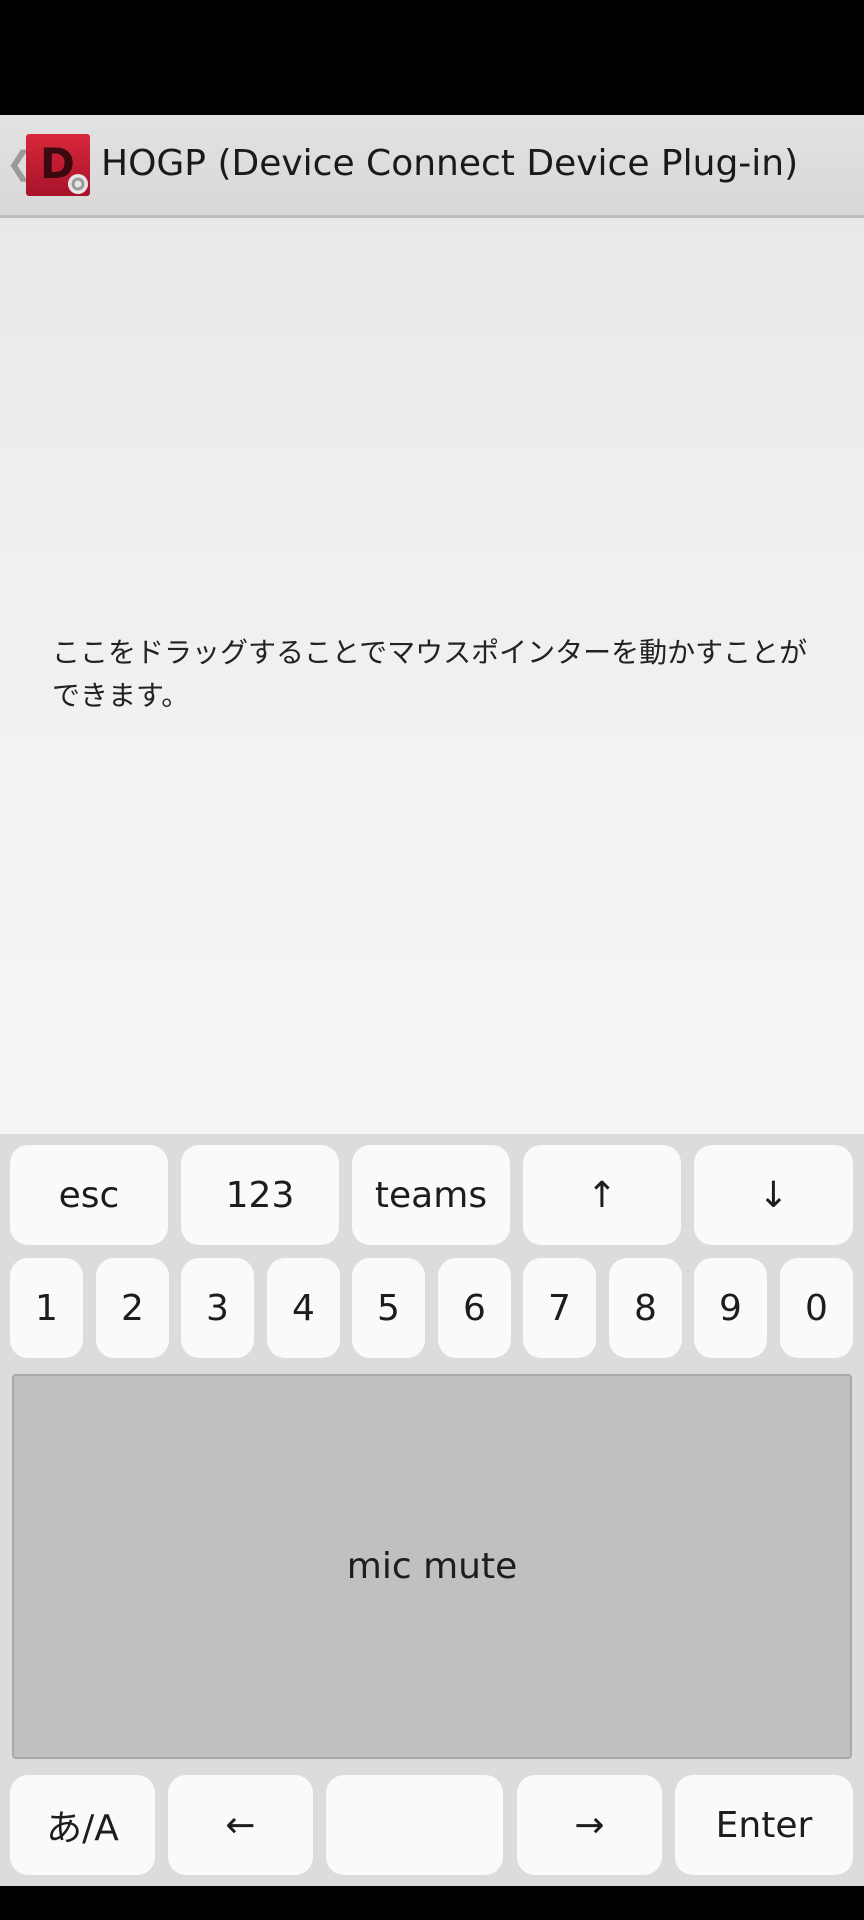 The height and width of the screenshot is (1920, 864). What do you see at coordinates (46, 1308) in the screenshot?
I see `digit-key-1: 1` at bounding box center [46, 1308].